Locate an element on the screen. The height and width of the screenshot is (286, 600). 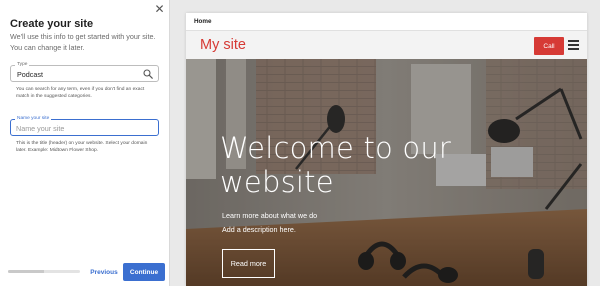
page-tab-home: Home is located at coordinates (203, 21).